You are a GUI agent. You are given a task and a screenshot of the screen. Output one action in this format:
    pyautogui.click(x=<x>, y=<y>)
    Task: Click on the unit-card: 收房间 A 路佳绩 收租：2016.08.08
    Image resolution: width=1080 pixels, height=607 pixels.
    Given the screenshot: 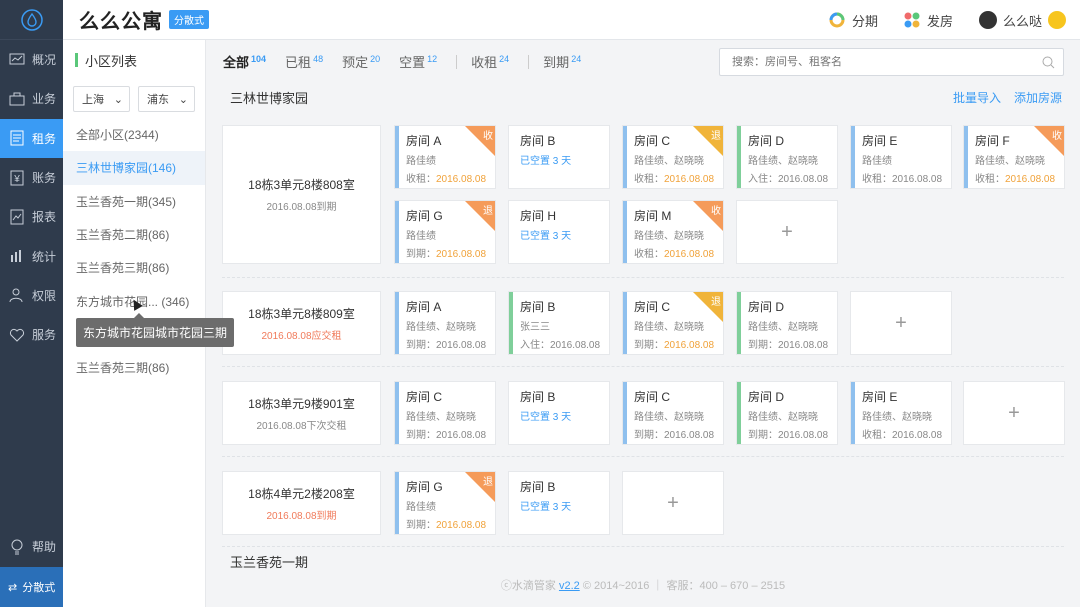 What is the action you would take?
    pyautogui.click(x=445, y=157)
    